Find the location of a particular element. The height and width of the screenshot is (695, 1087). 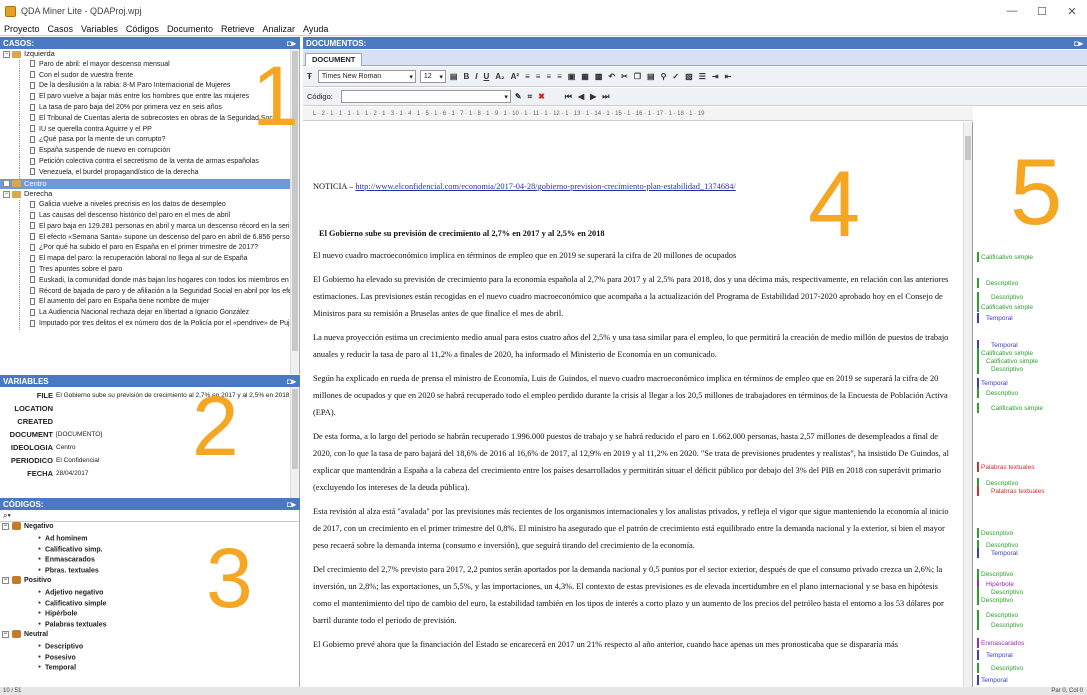

cut-icon: ✂ is located at coordinates (624, 76).